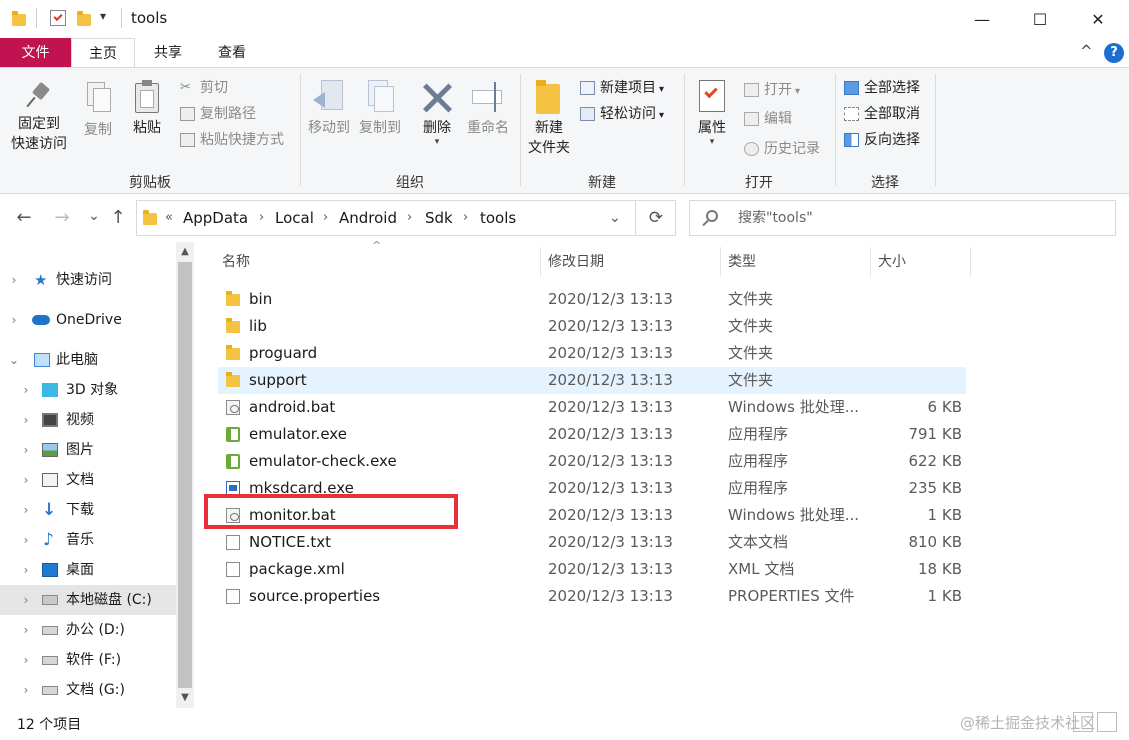 This screenshot has height=740, width=1129. Describe the element at coordinates (329, 109) in the screenshot. I see `move-to-button: 移动到` at that location.